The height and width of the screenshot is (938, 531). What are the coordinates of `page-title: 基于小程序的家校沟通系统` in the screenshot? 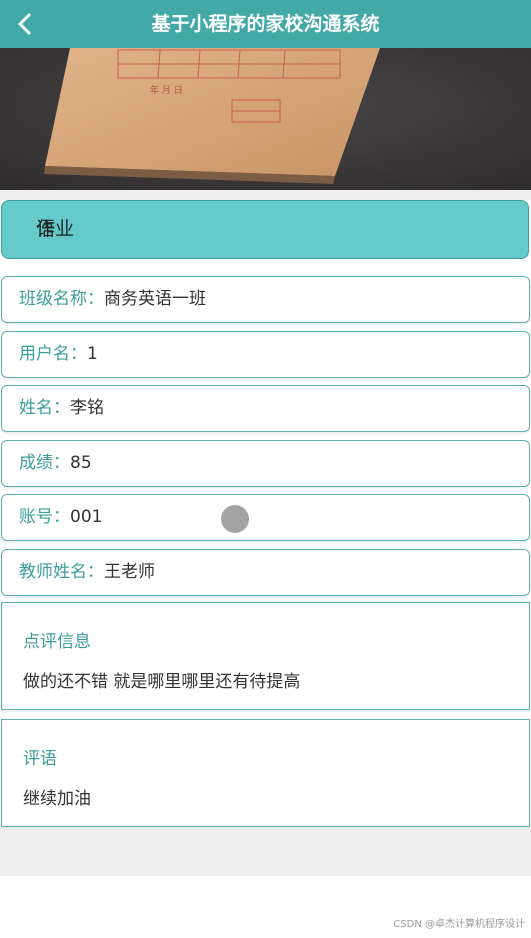 It's located at (265, 24).